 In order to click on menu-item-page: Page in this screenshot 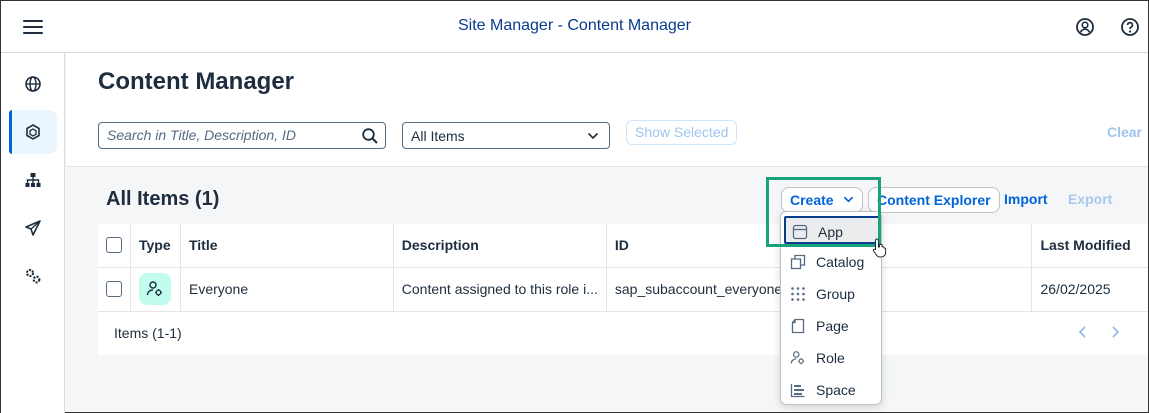, I will do `click(832, 326)`.